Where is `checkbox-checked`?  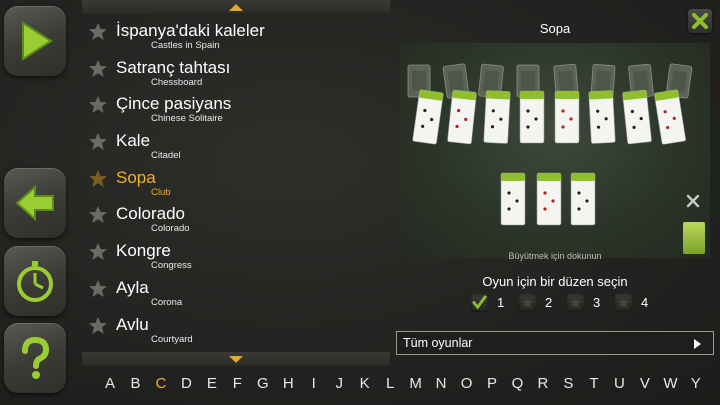 checkbox-checked is located at coordinates (479, 302).